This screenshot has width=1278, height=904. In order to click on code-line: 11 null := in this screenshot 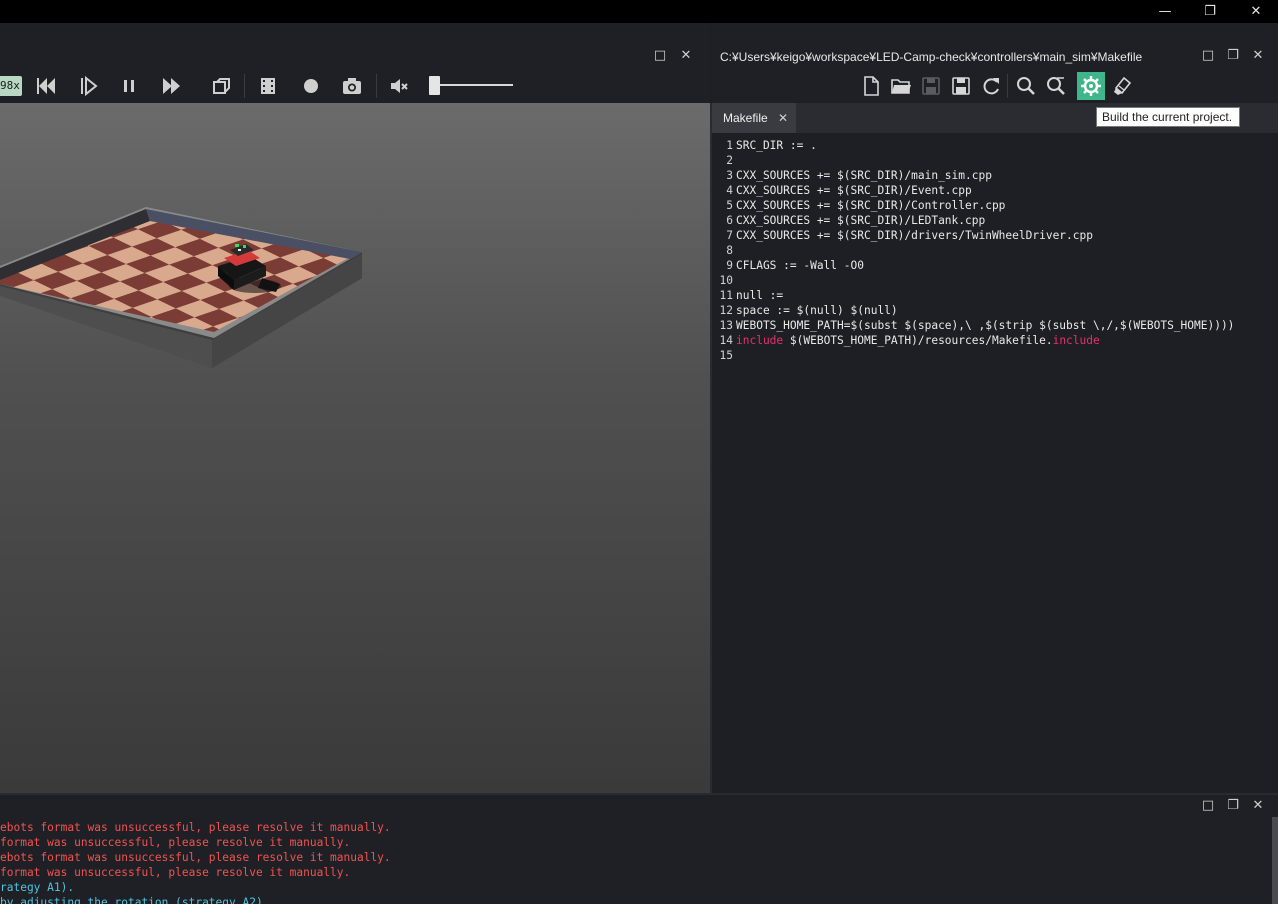, I will do `click(748, 295)`.